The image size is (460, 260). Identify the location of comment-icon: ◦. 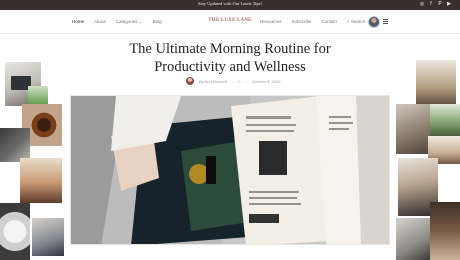
(232, 81).